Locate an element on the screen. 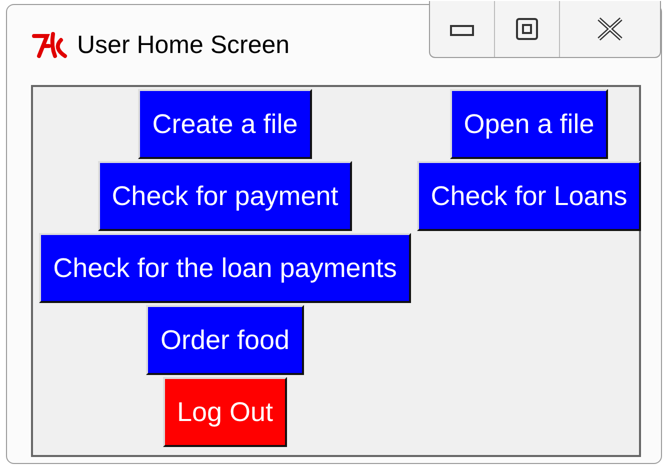 This screenshot has height=470, width=668. action-button: Create a file is located at coordinates (225, 124).